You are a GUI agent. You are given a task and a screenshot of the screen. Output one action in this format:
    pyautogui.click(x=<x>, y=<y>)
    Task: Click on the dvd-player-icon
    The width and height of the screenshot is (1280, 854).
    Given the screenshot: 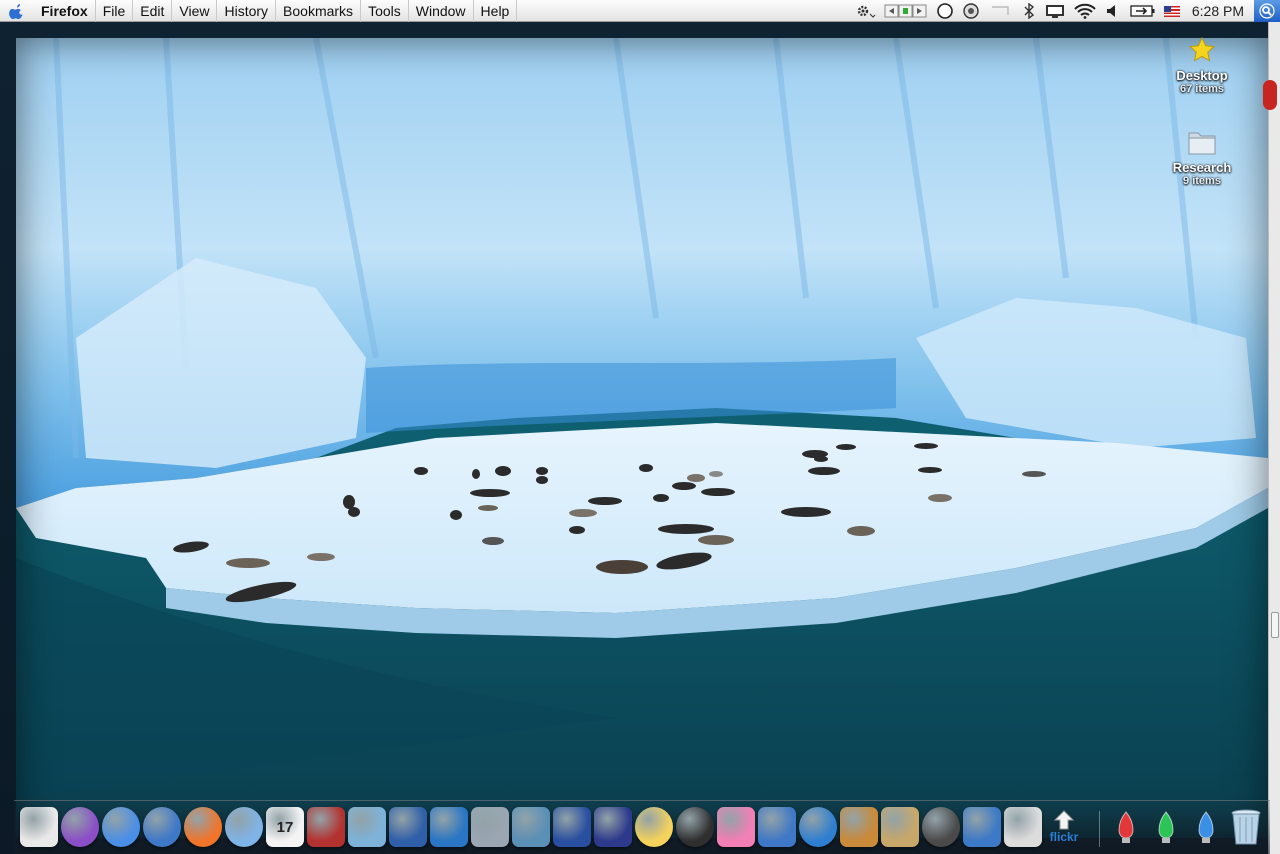 What is the action you would take?
    pyautogui.click(x=818, y=827)
    